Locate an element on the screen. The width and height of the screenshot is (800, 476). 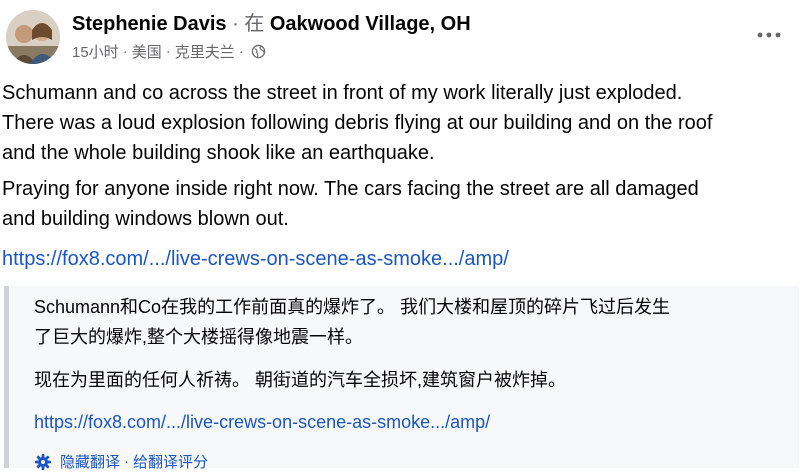
author-line: Stephenie Davis · 在 Oakwood Village, OH is located at coordinates (271, 24).